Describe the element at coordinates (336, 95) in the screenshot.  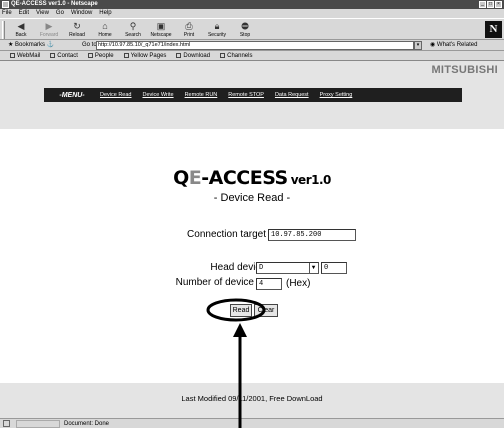
I see `link-proxy-setting: Proxy Setting` at that location.